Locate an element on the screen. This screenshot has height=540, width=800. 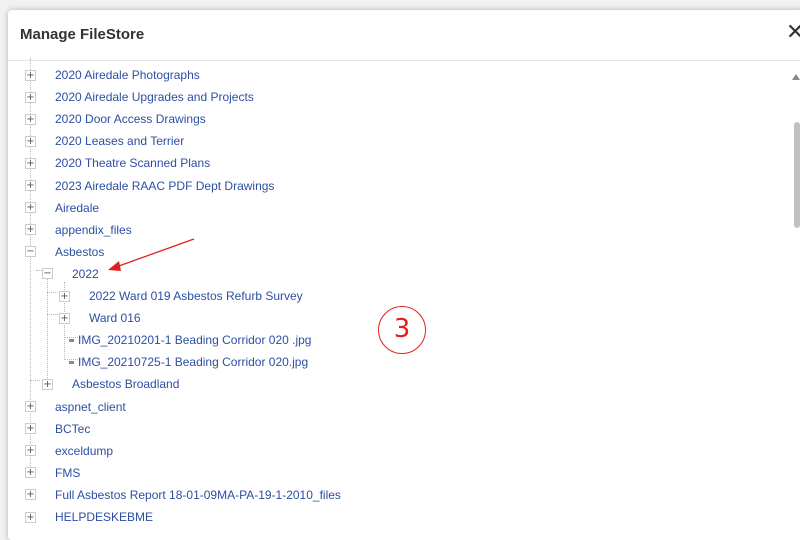
red-arrow-annotation is located at coordinates (151, 254).